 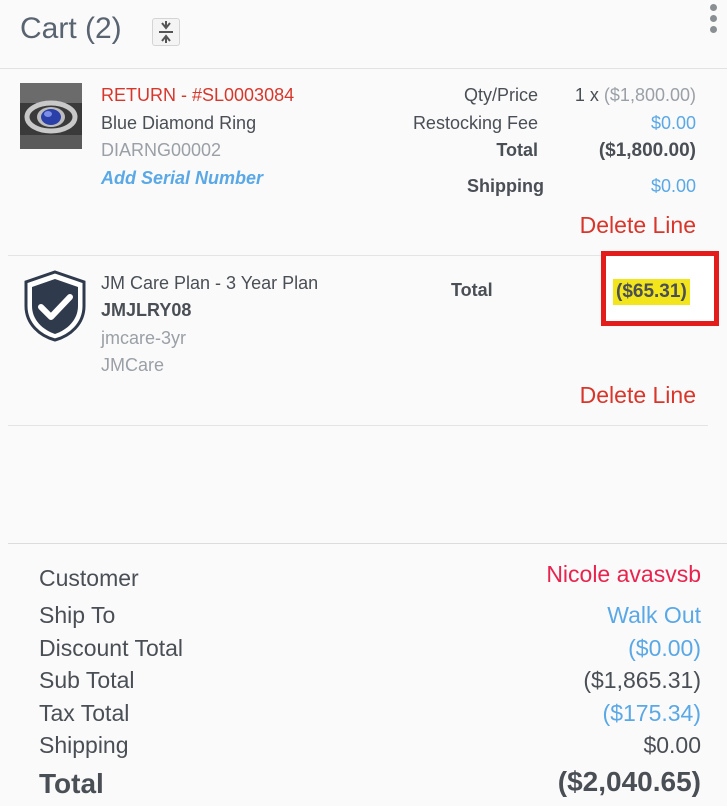 I want to click on discount-total-value: ($0.00), so click(x=664, y=648).